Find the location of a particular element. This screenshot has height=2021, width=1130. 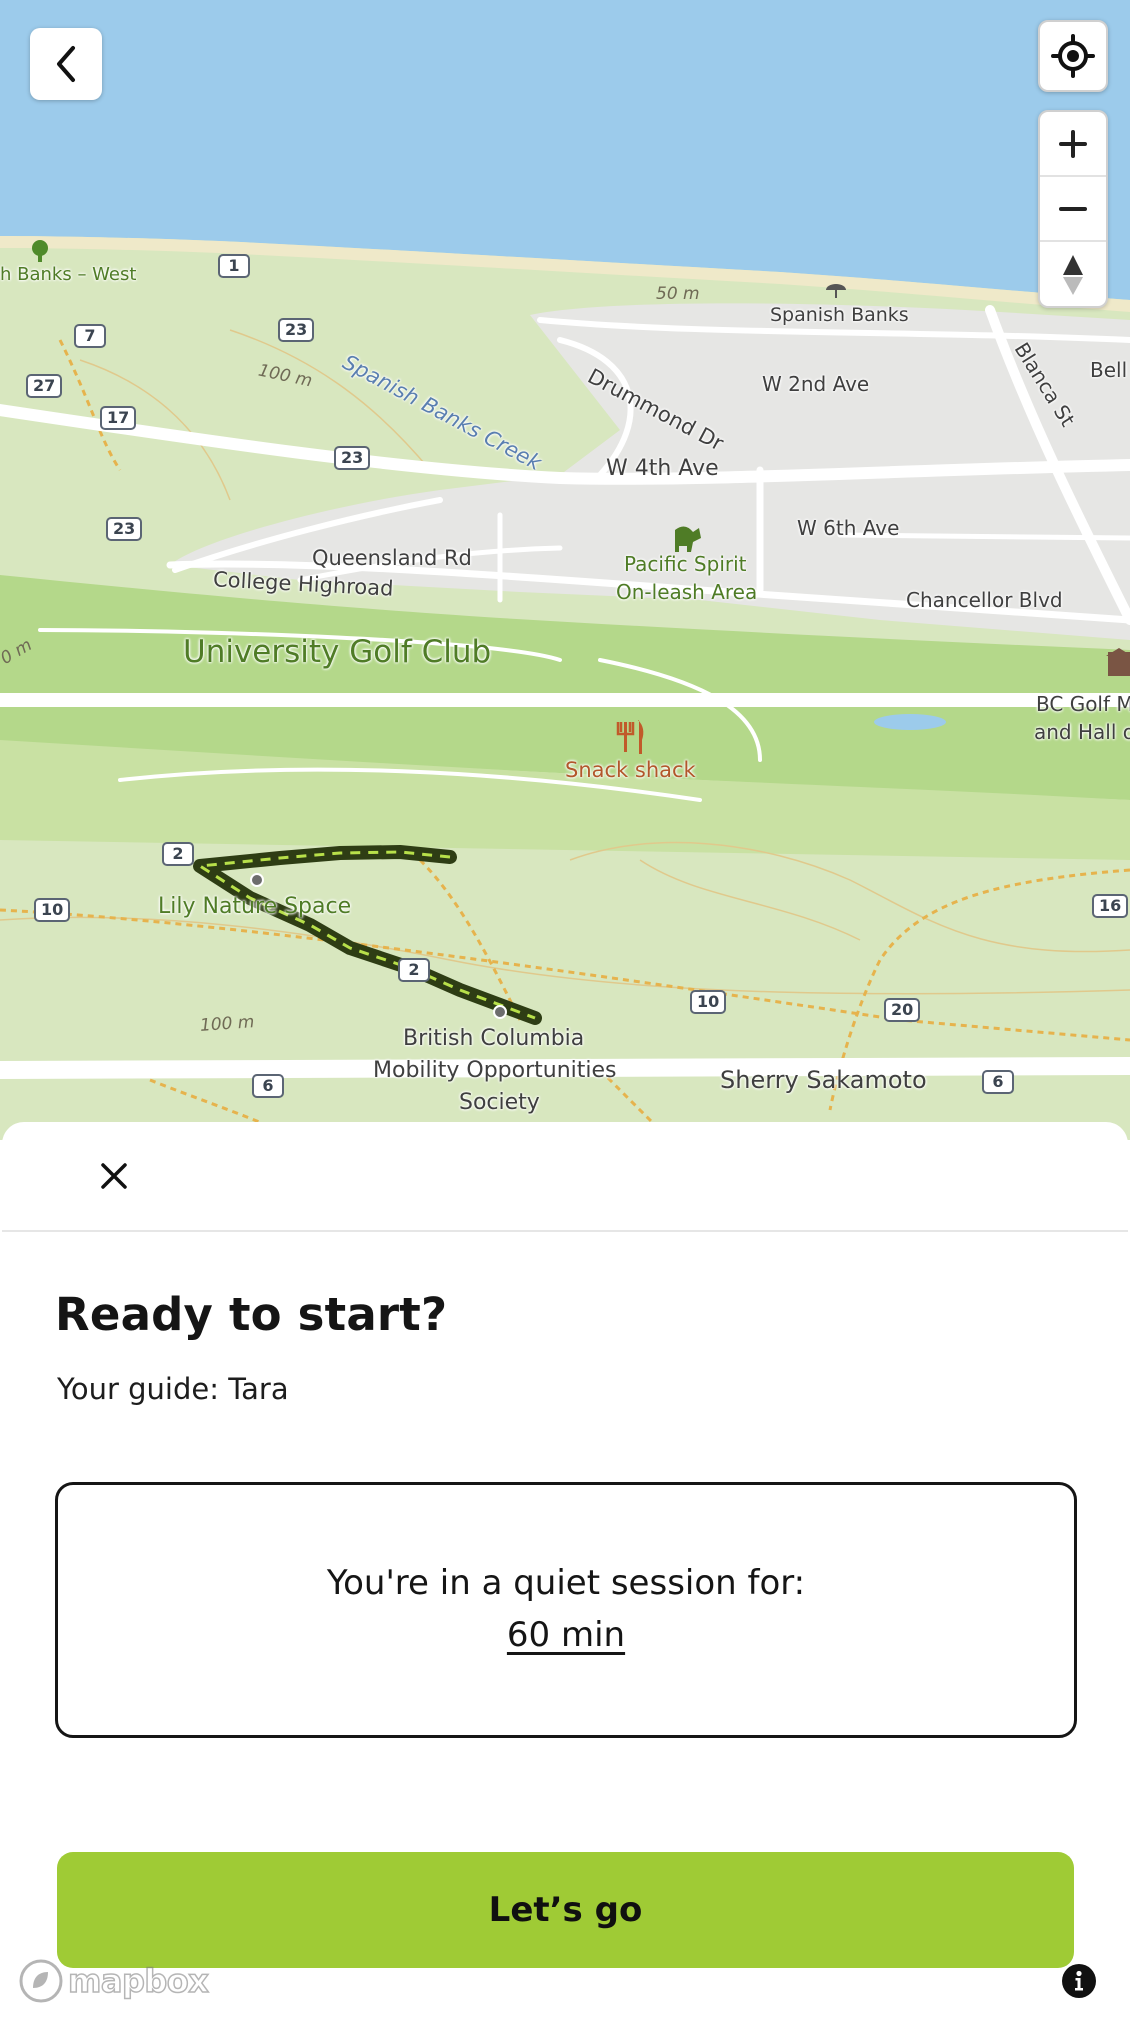

chevron-left-icon is located at coordinates (66, 64).